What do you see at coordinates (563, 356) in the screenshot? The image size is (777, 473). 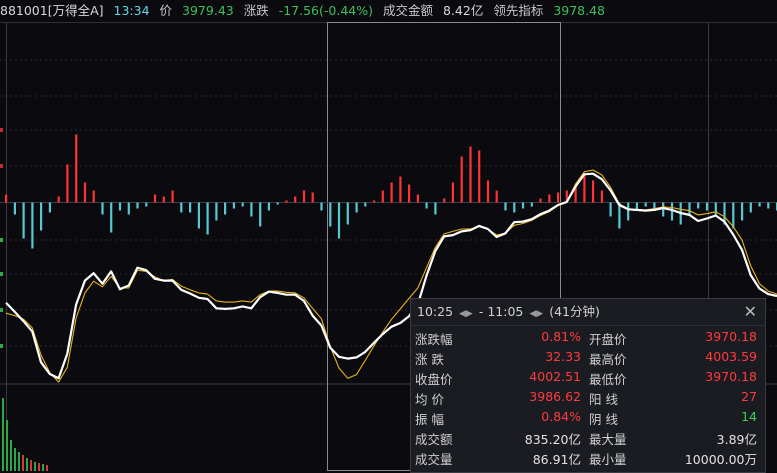 I see `stat-value: 32.33` at bounding box center [563, 356].